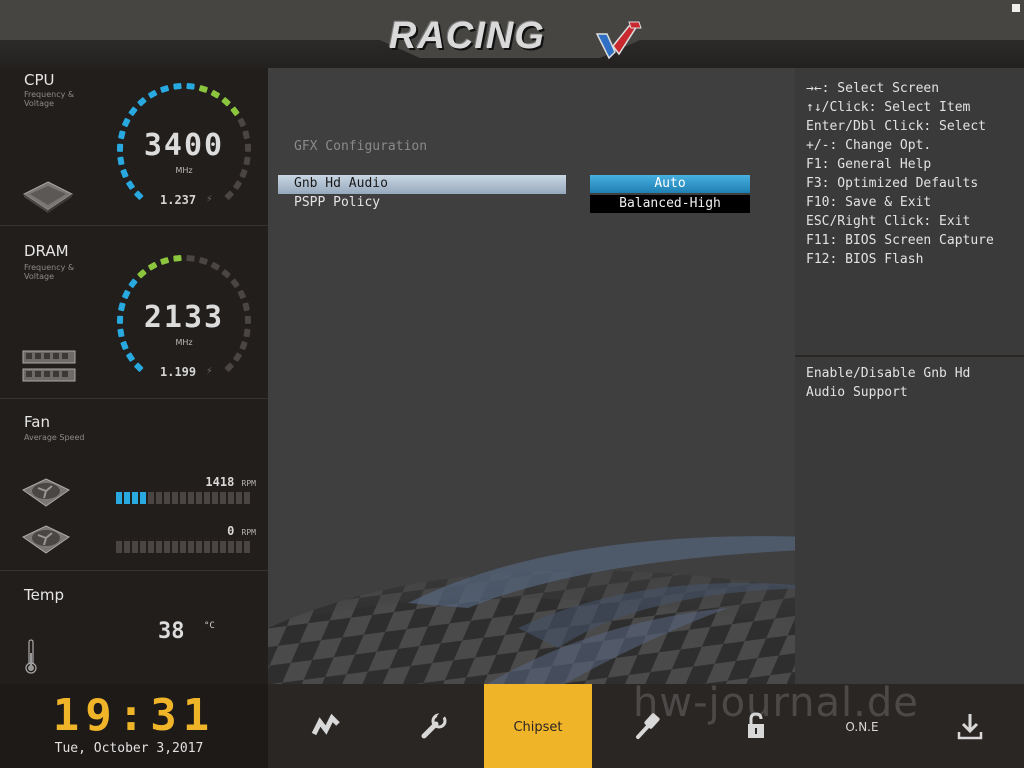 The image size is (1024, 768). What do you see at coordinates (514, 38) in the screenshot?
I see `racing-logo: RACING` at bounding box center [514, 38].